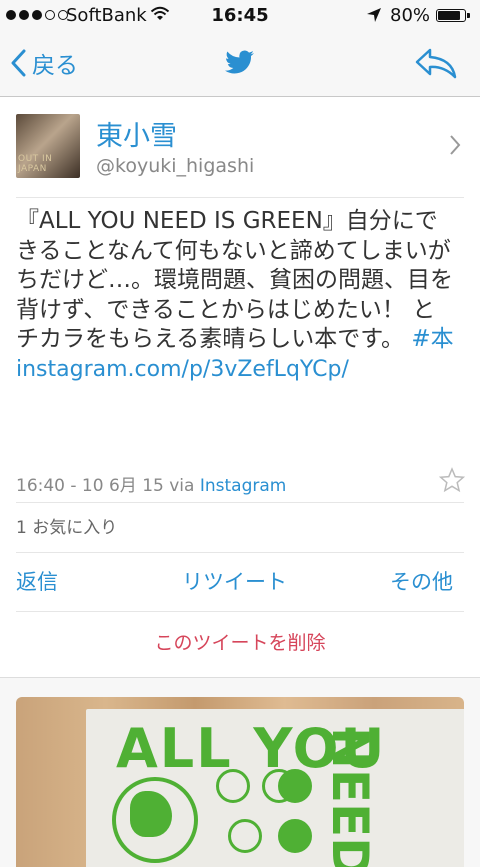  I want to click on chevron-left-icon, so click(18, 63).